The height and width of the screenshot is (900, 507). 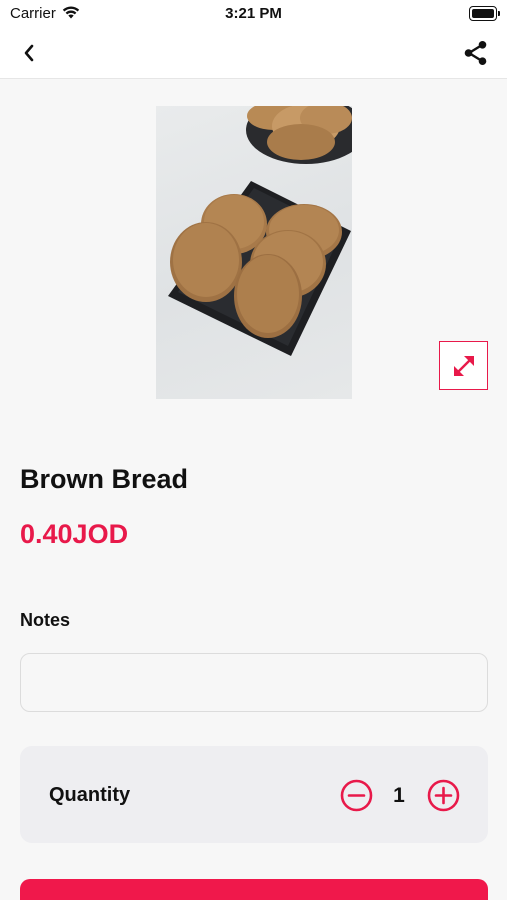 What do you see at coordinates (254, 889) in the screenshot?
I see `add-to-cart-button` at bounding box center [254, 889].